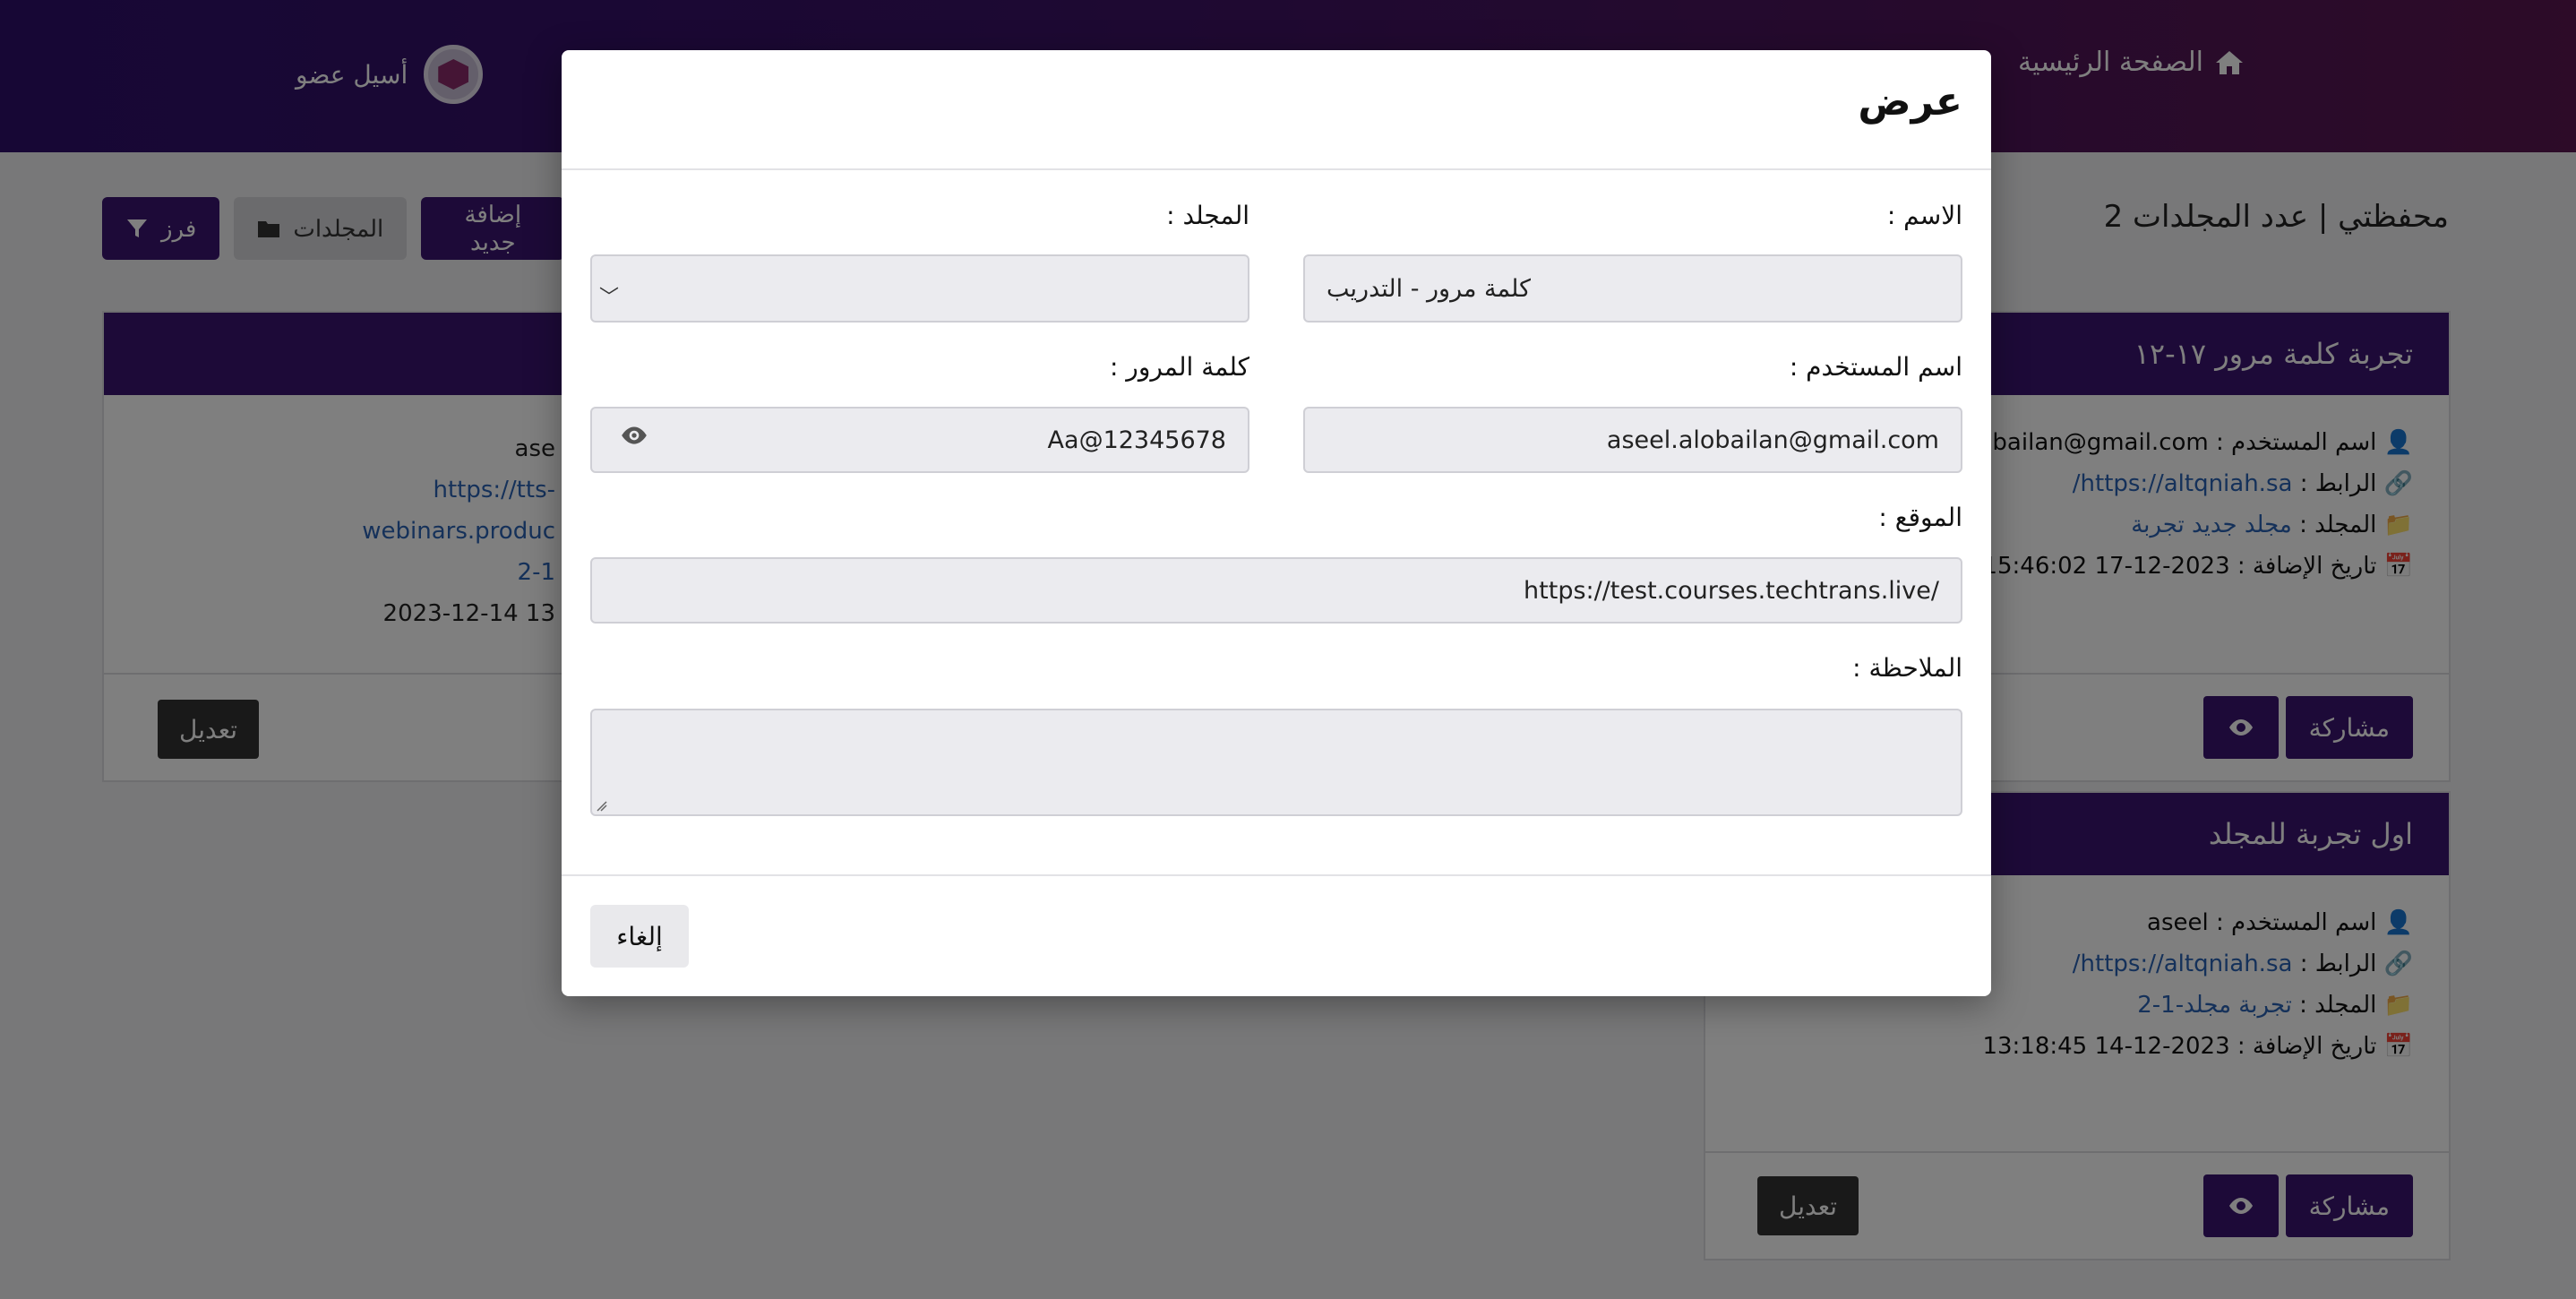 The image size is (2576, 1299). Describe the element at coordinates (919, 289) in the screenshot. I see `folder-select: ﹀` at that location.